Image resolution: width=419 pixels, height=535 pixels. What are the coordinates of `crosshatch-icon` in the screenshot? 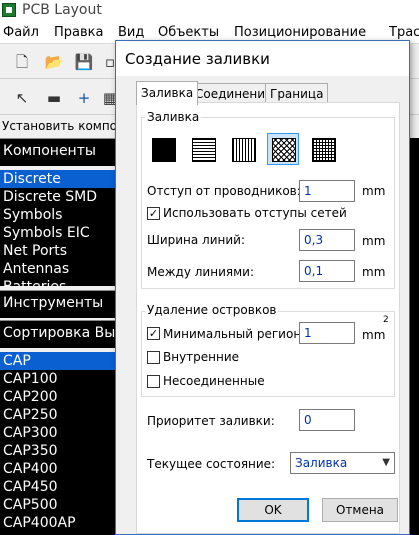 It's located at (284, 150).